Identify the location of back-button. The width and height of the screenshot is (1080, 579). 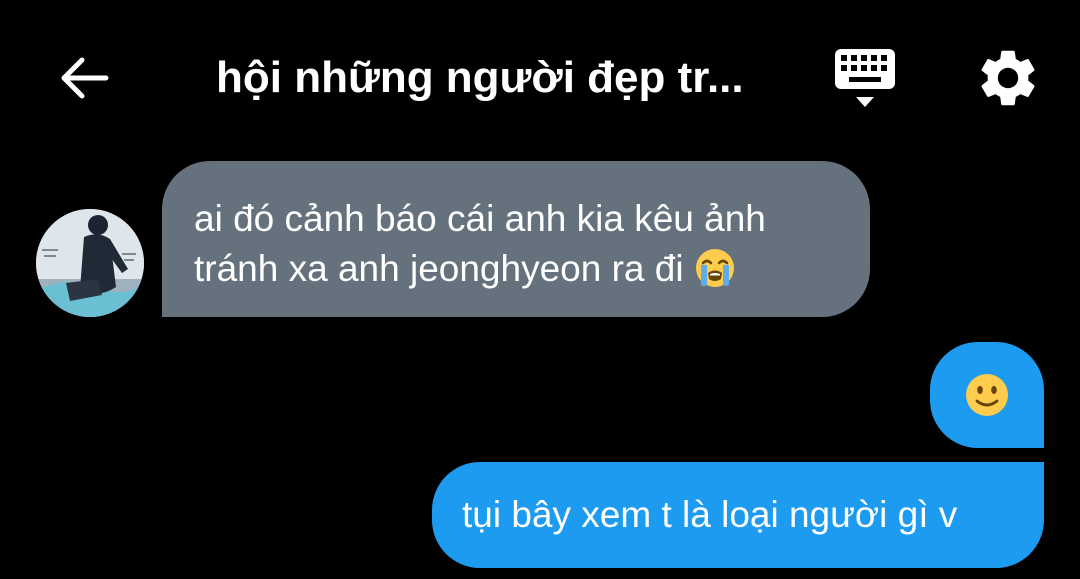
(84, 78).